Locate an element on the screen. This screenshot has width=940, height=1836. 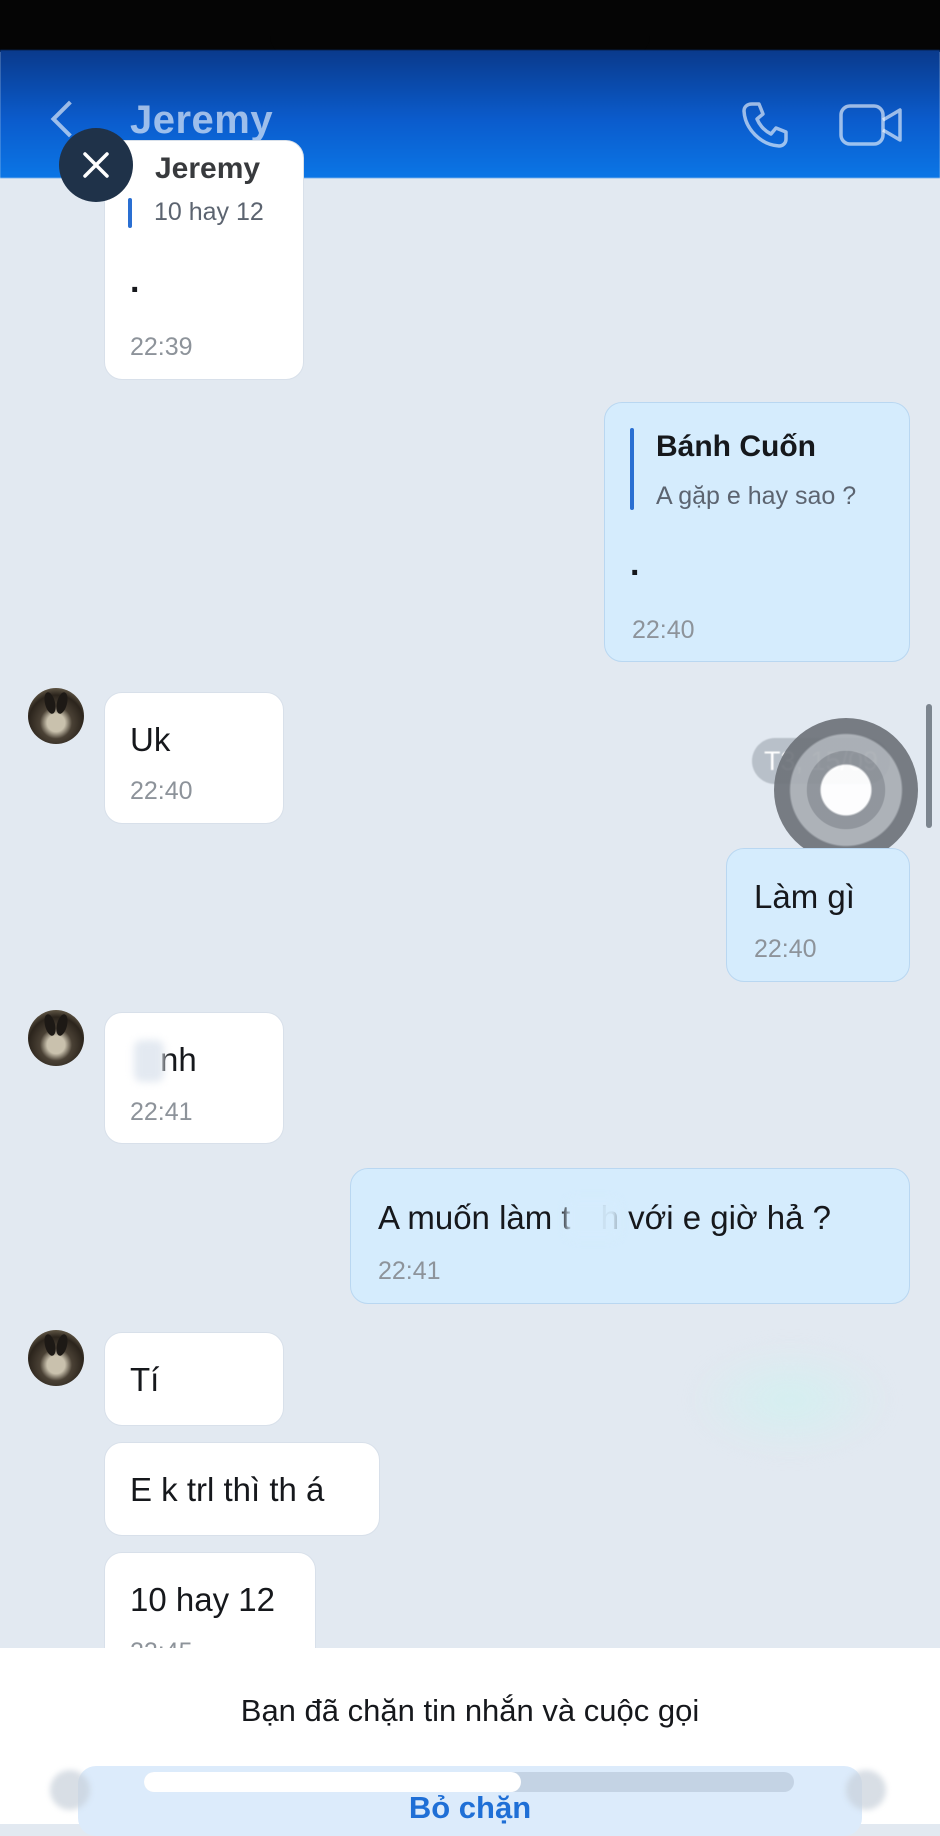
close-icon is located at coordinates (96, 165).